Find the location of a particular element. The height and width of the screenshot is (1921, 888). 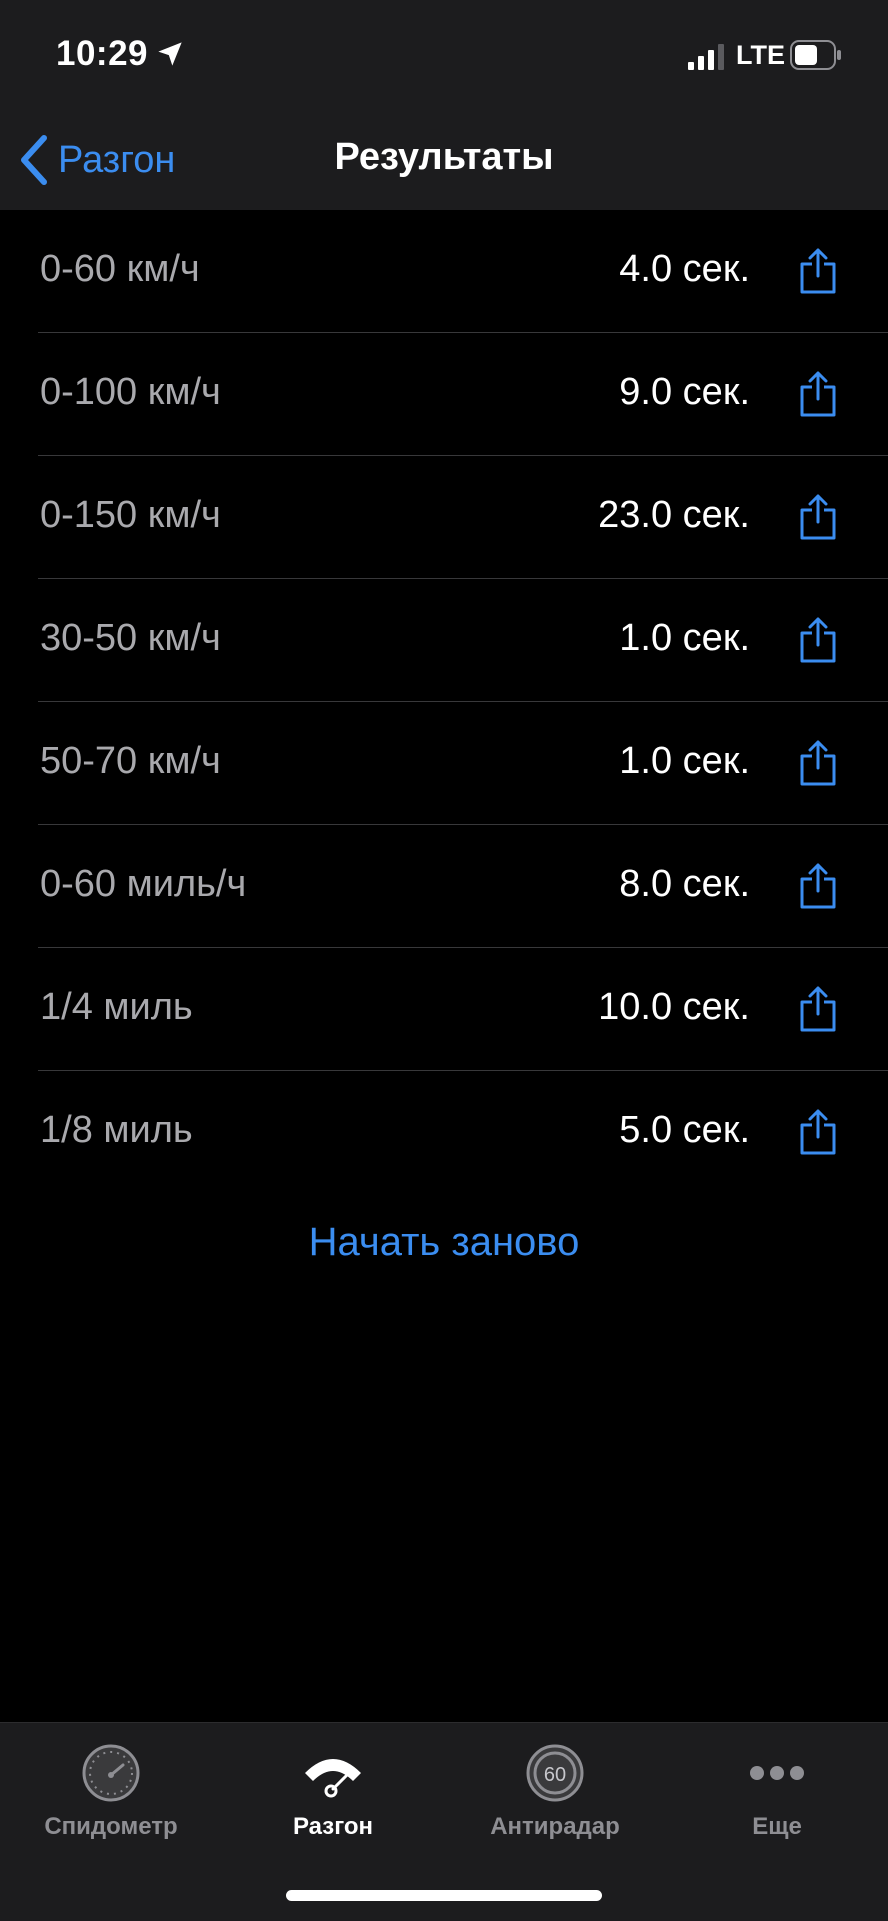

home-indicator is located at coordinates (444, 1895).